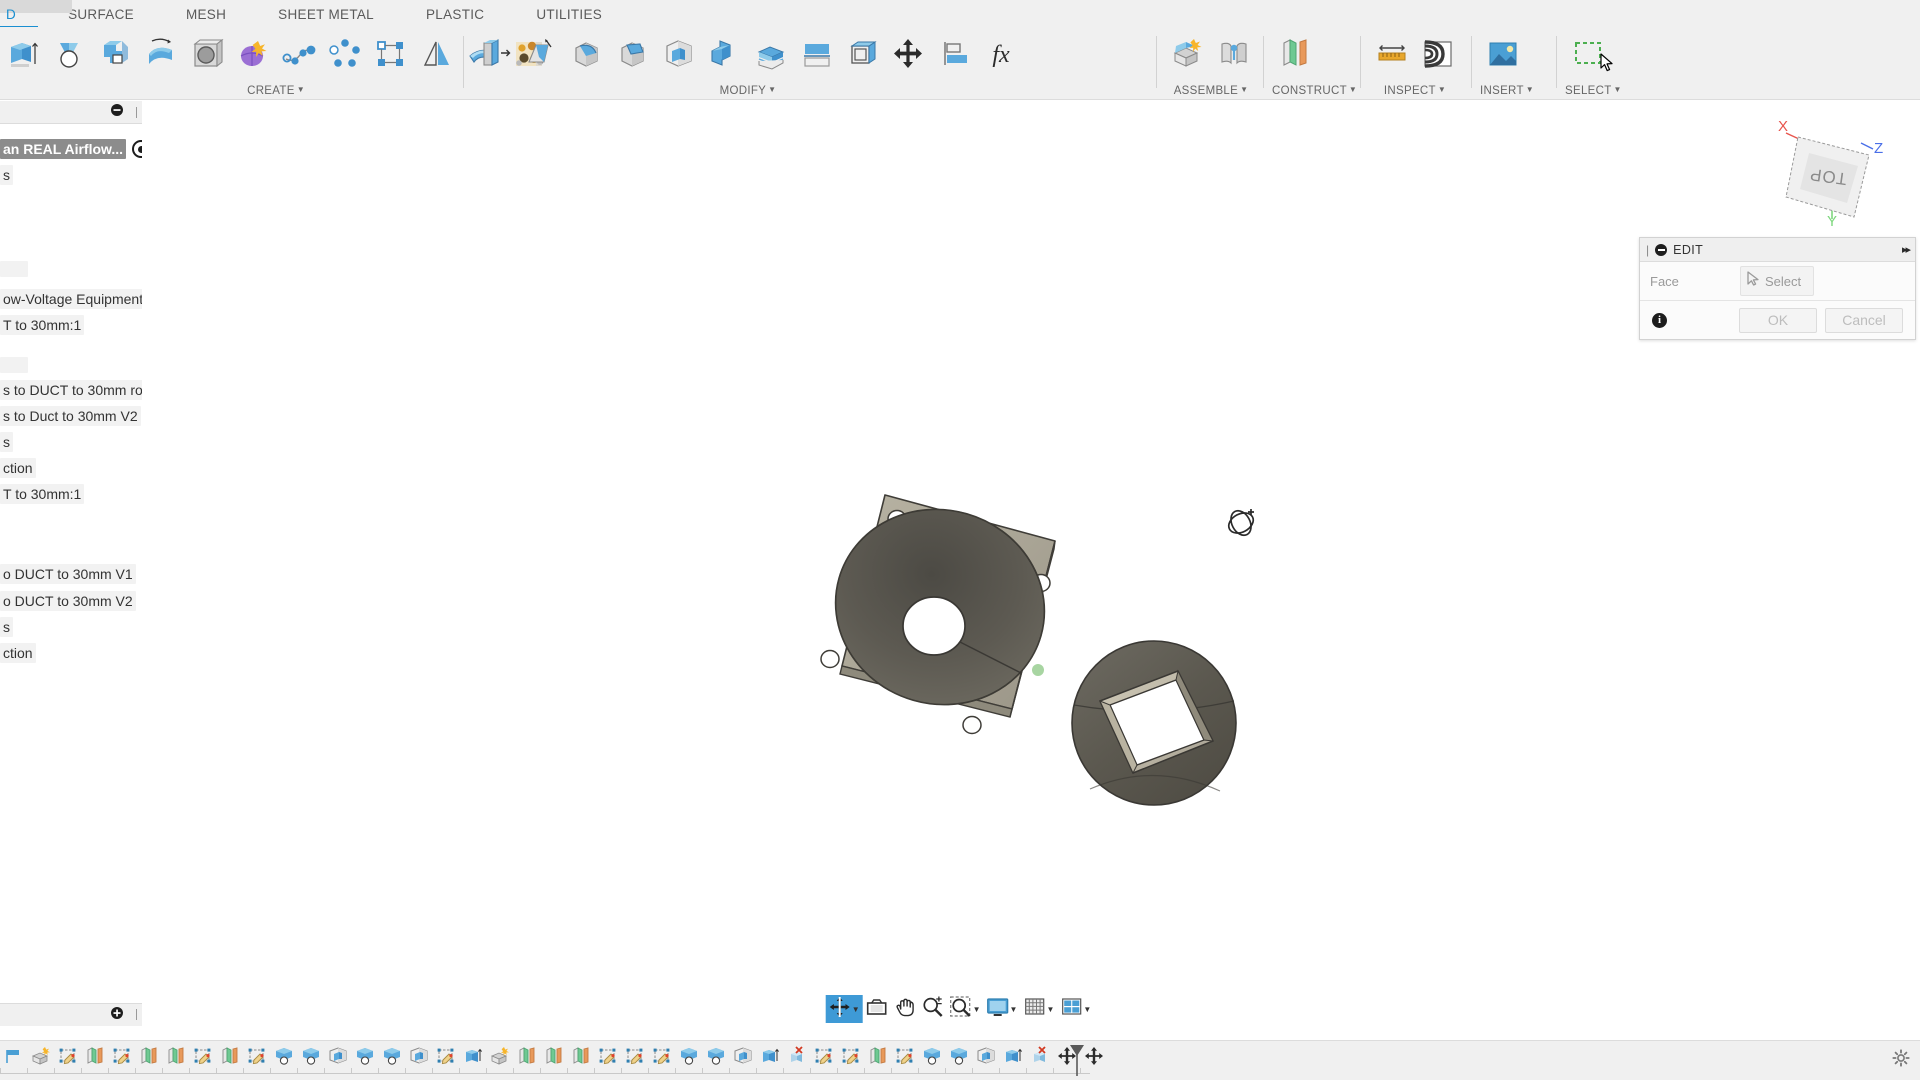  What do you see at coordinates (161, 54) in the screenshot?
I see `loft-button` at bounding box center [161, 54].